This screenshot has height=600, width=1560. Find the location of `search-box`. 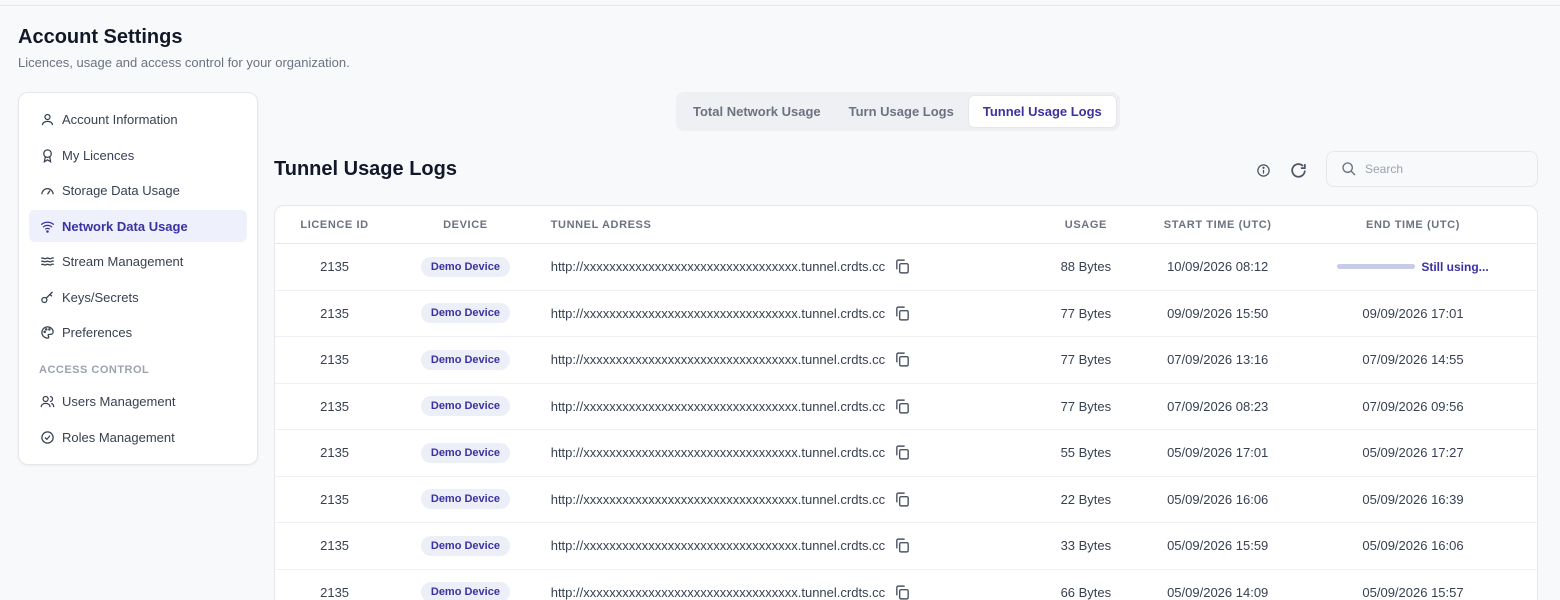

search-box is located at coordinates (1432, 169).